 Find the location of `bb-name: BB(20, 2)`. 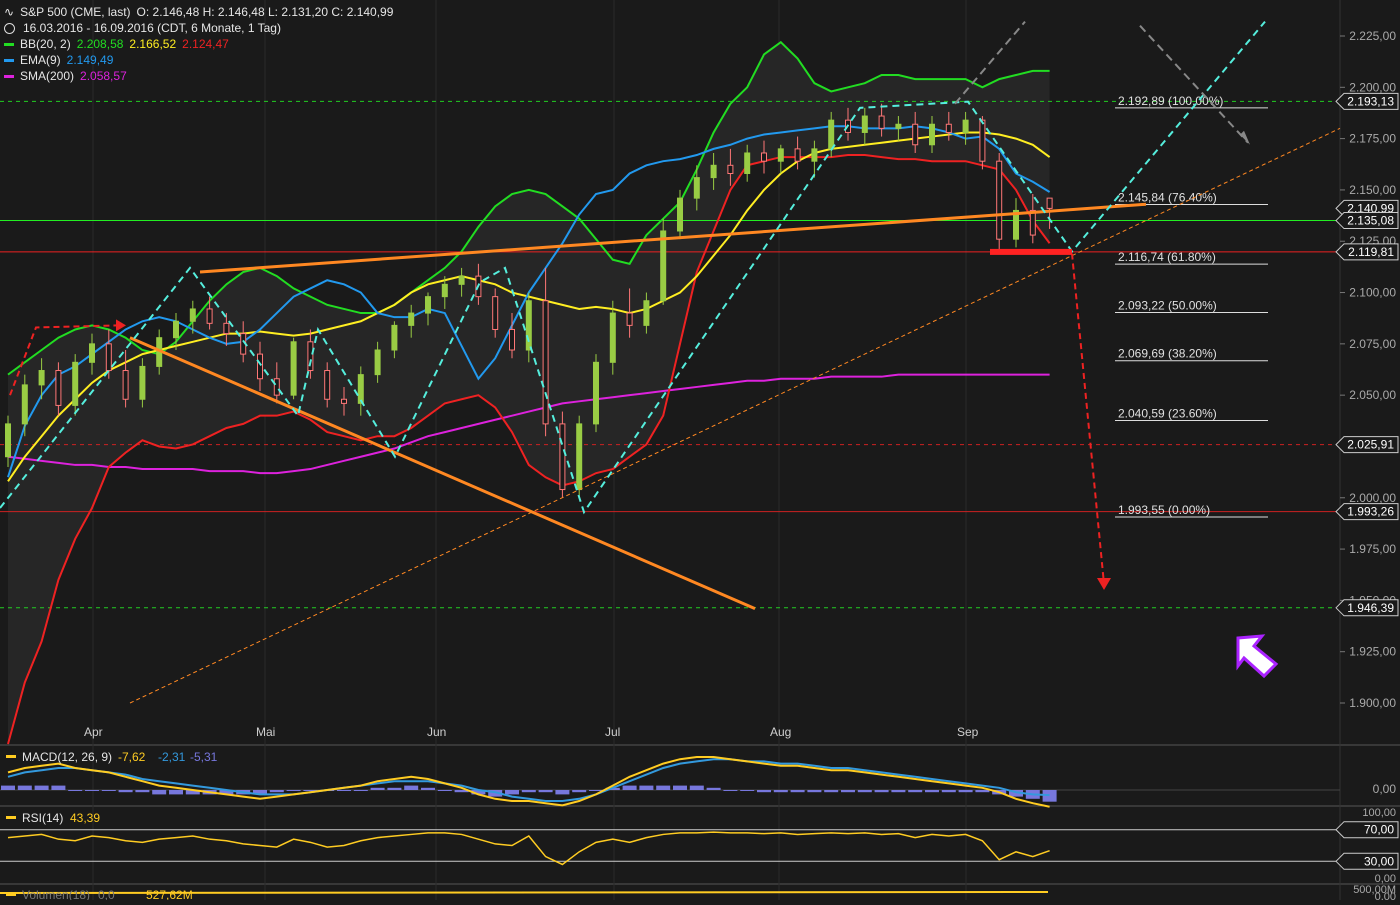

bb-name: BB(20, 2) is located at coordinates (45, 44).